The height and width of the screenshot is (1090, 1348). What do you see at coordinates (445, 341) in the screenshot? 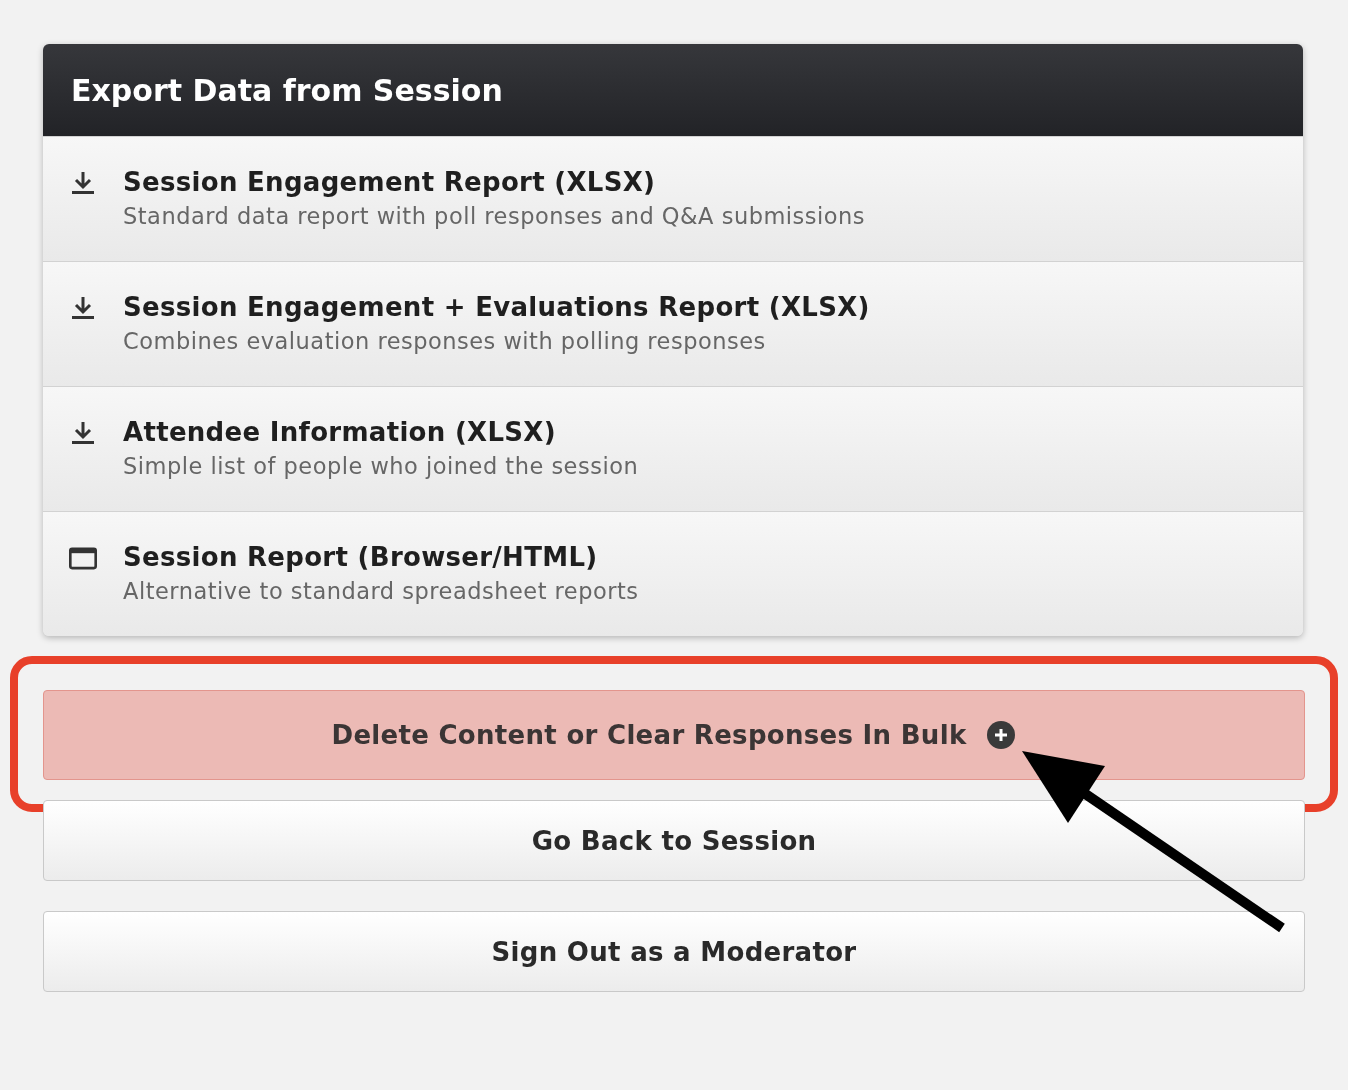
I see `option-description: Combines evaluation responses with polling responses` at bounding box center [445, 341].